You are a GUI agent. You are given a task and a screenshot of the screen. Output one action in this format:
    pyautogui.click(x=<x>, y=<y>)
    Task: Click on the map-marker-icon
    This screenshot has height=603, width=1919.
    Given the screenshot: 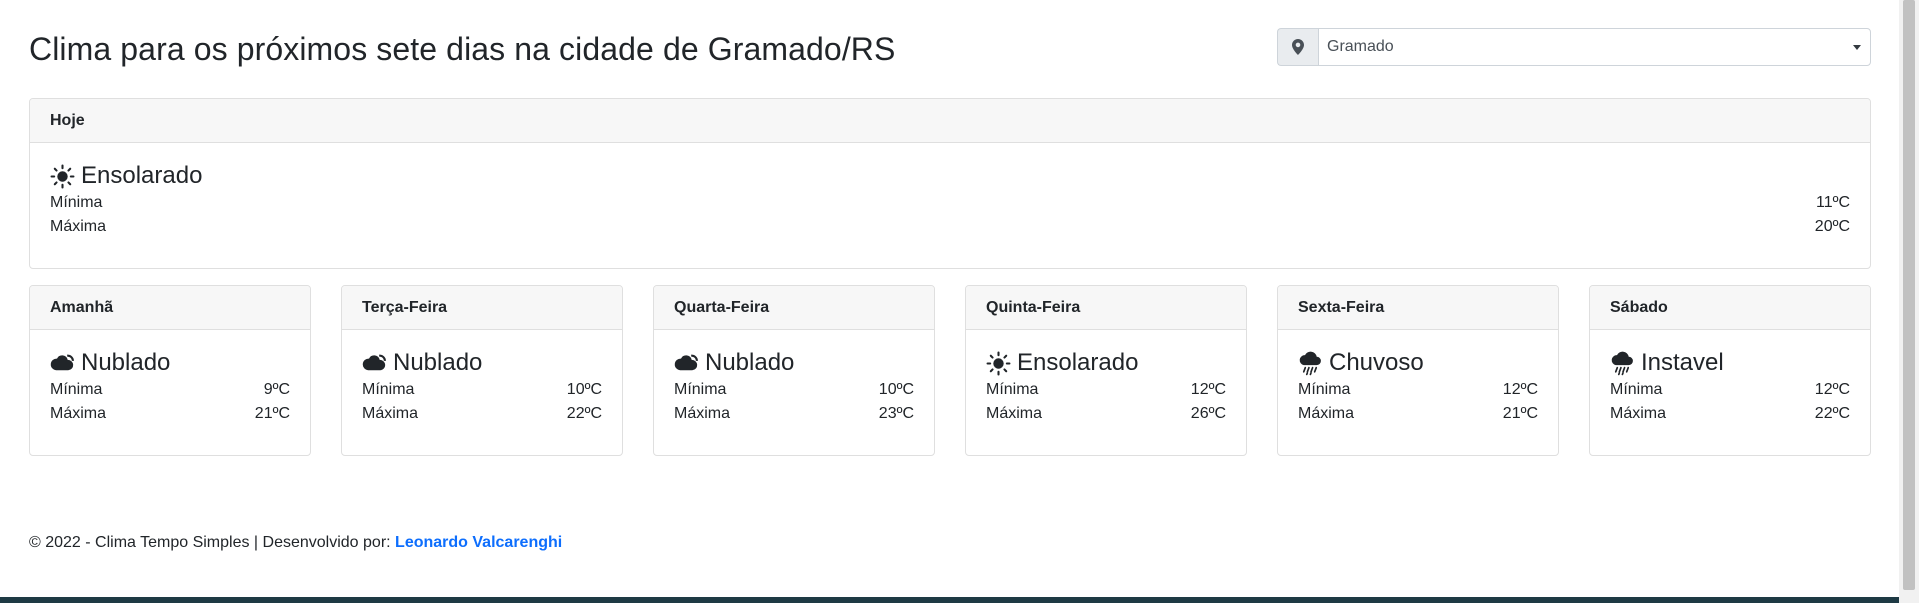 What is the action you would take?
    pyautogui.click(x=1298, y=47)
    